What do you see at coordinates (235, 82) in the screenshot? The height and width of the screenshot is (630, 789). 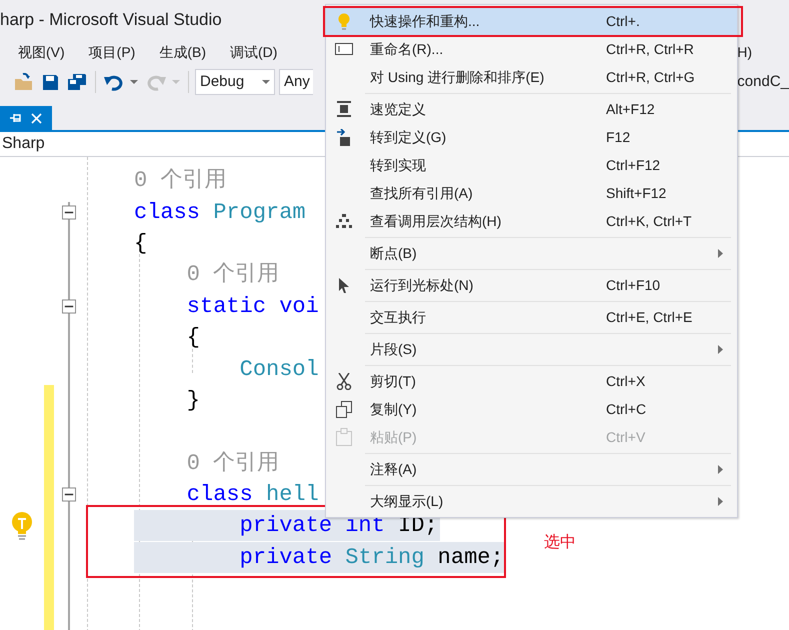 I see `configuration-dropdown: Debug` at bounding box center [235, 82].